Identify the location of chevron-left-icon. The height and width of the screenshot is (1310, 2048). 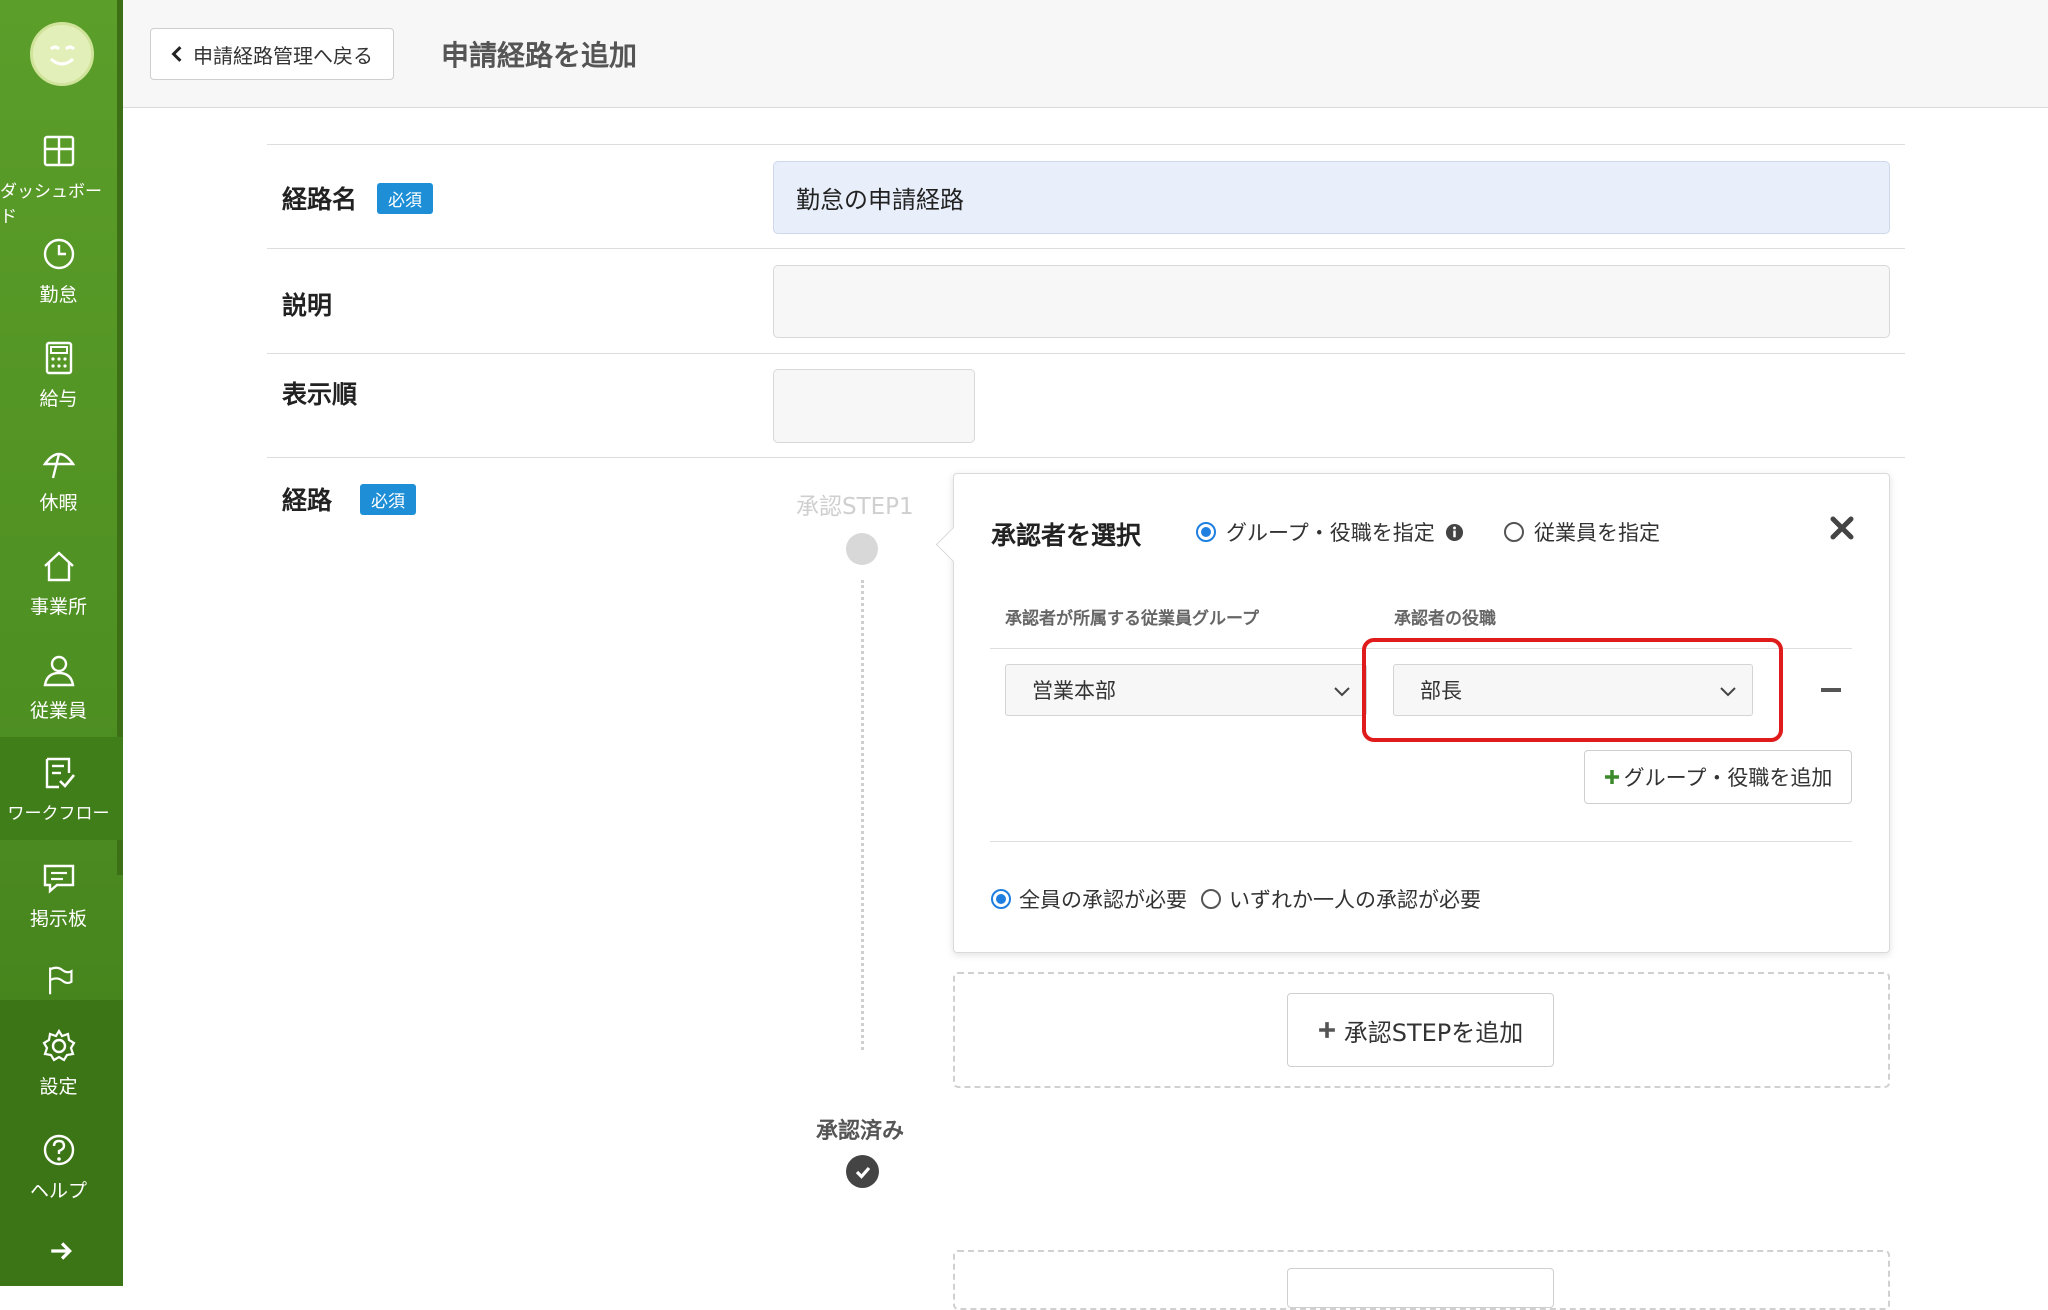
(176, 54).